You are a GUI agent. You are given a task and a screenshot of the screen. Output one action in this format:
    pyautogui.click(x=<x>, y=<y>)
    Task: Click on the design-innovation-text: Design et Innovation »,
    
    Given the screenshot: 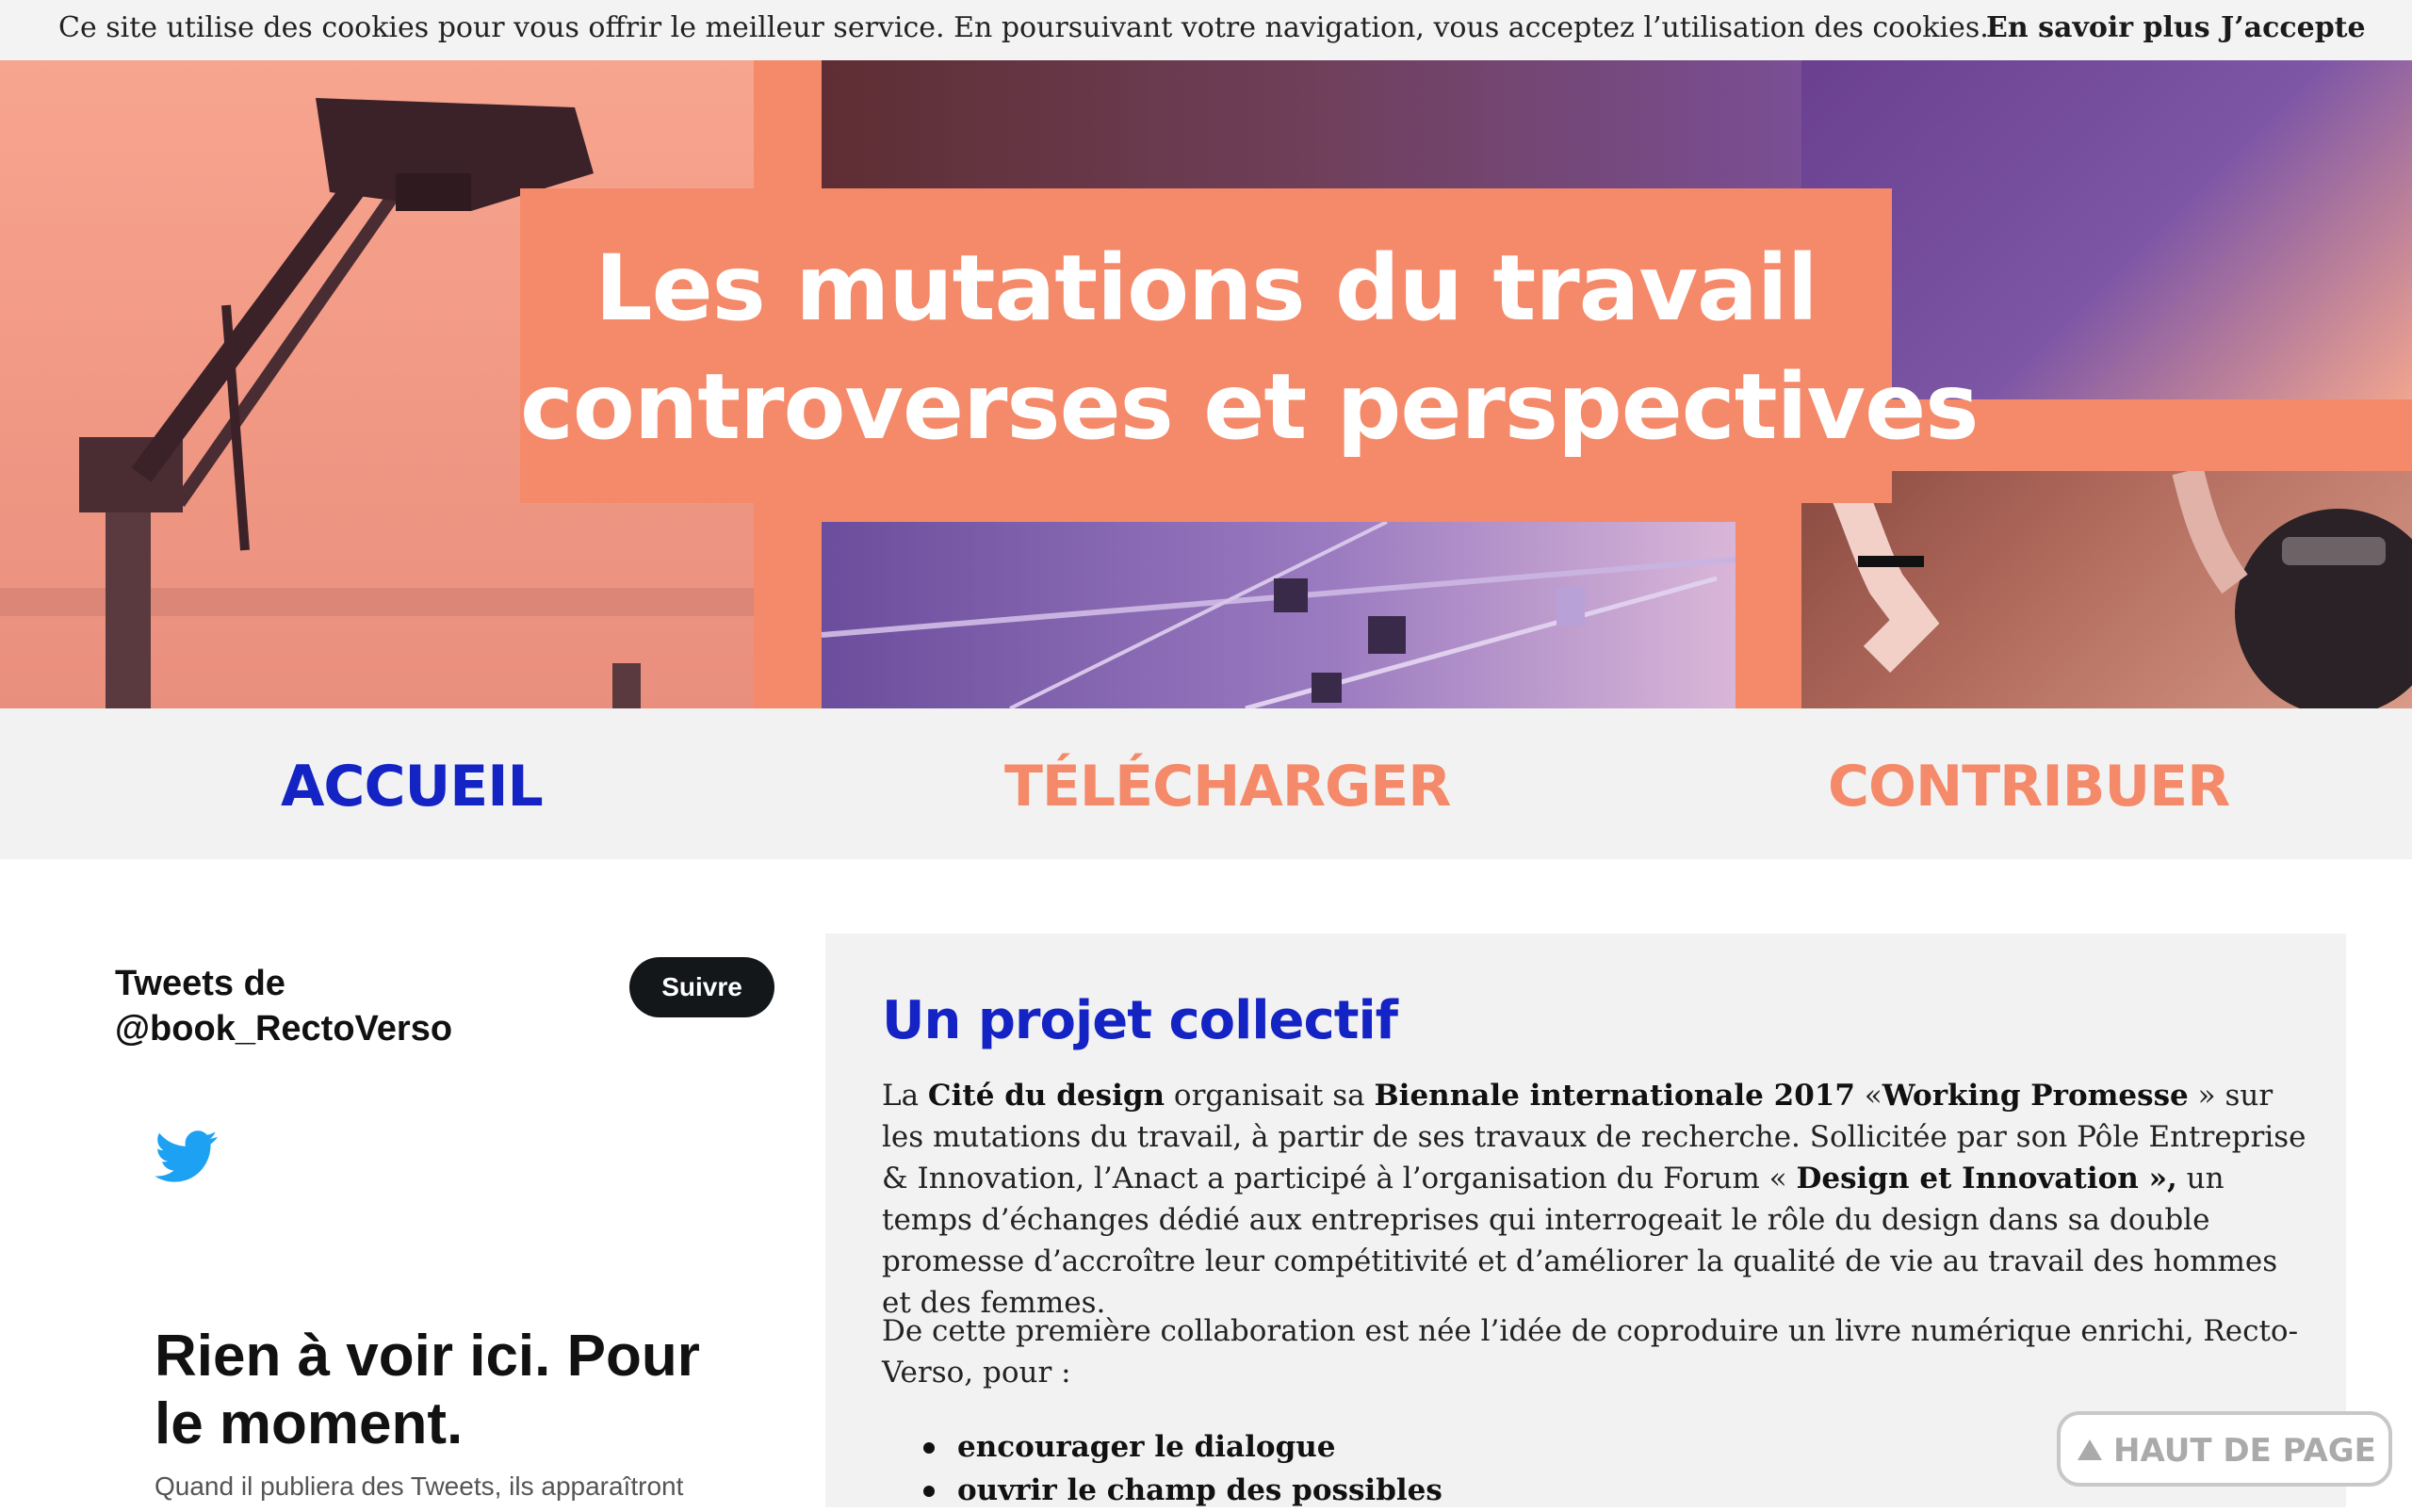 What is the action you would take?
    pyautogui.click(x=1986, y=1178)
    